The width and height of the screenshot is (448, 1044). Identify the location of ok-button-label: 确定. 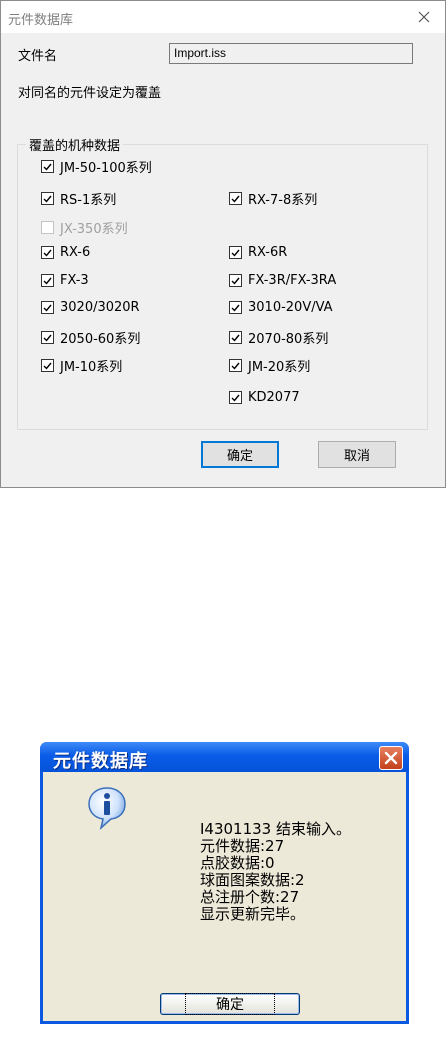
(230, 1004).